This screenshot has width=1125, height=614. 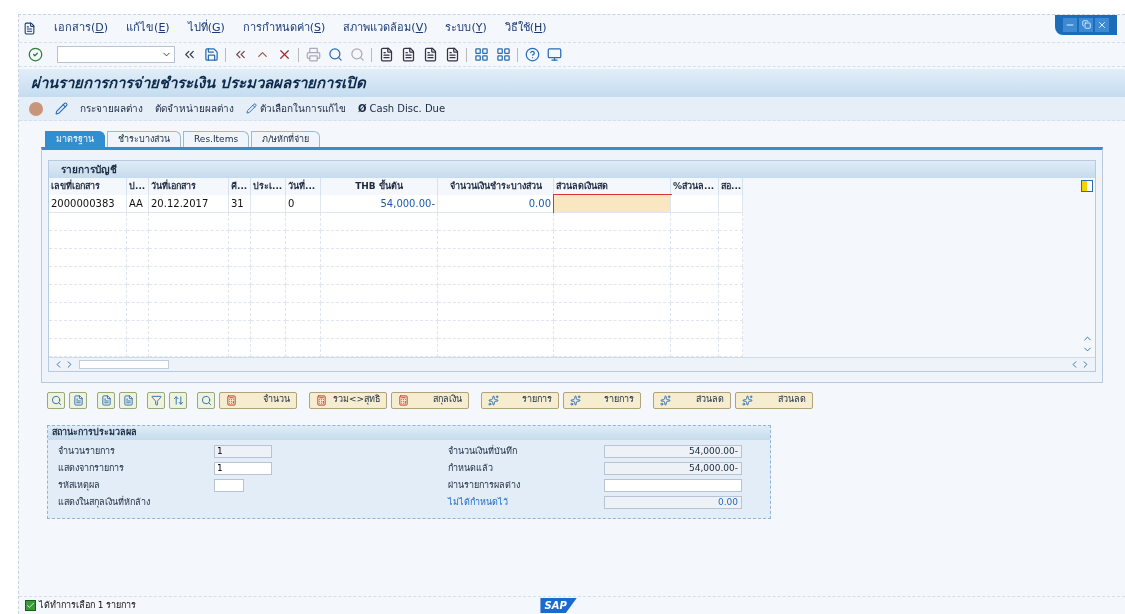 What do you see at coordinates (1087, 186) in the screenshot?
I see `column-settings-icon` at bounding box center [1087, 186].